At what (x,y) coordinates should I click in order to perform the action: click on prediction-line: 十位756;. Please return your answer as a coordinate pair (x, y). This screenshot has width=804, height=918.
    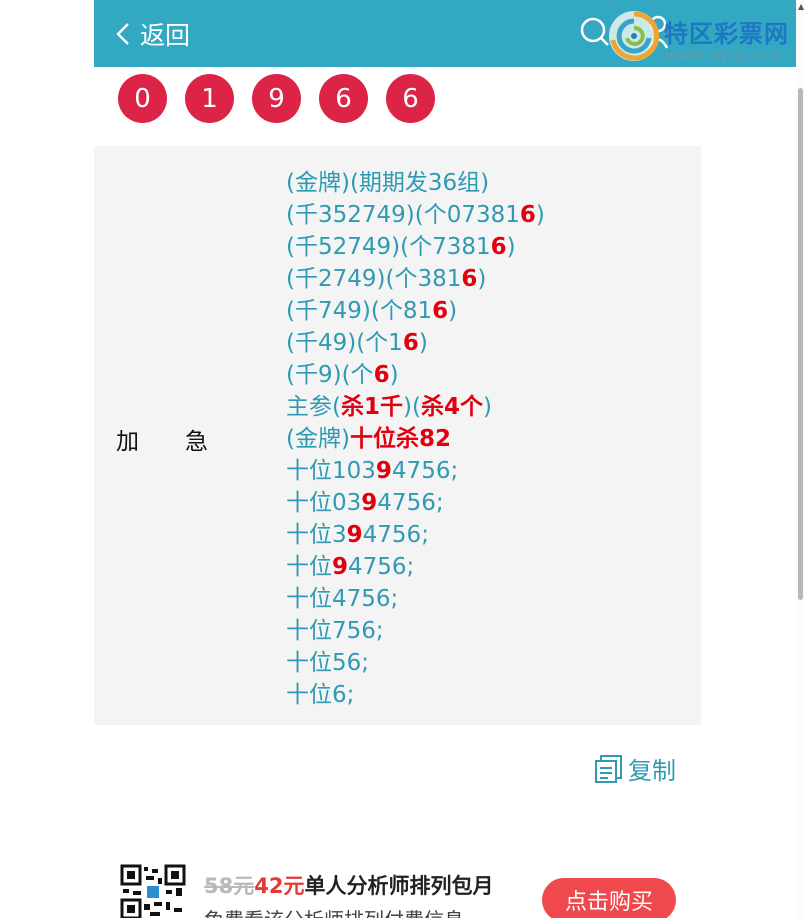
    Looking at the image, I should click on (415, 631).